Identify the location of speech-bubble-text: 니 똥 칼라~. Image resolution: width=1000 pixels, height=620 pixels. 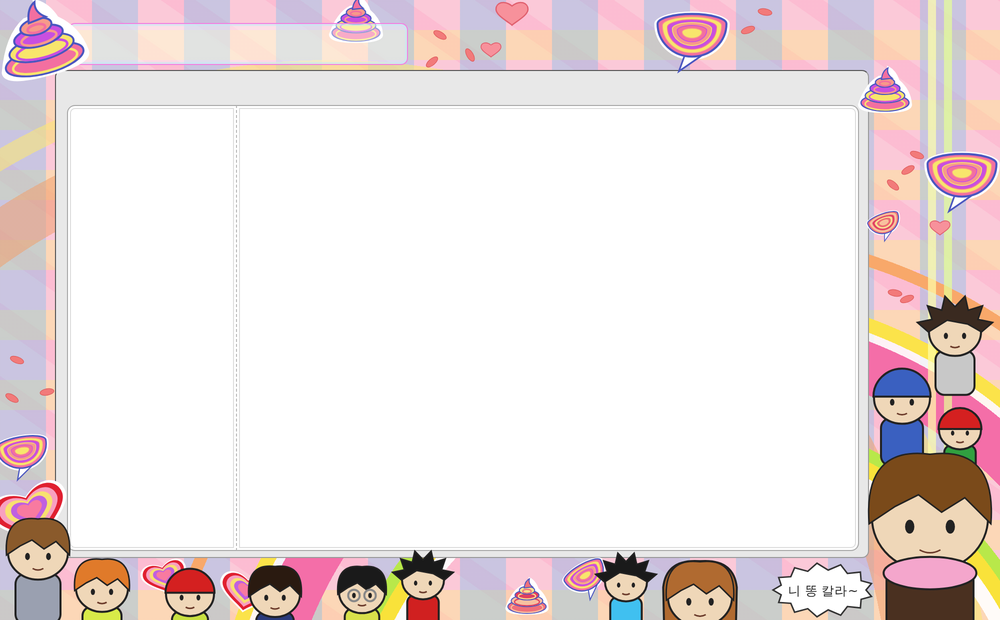
(823, 590).